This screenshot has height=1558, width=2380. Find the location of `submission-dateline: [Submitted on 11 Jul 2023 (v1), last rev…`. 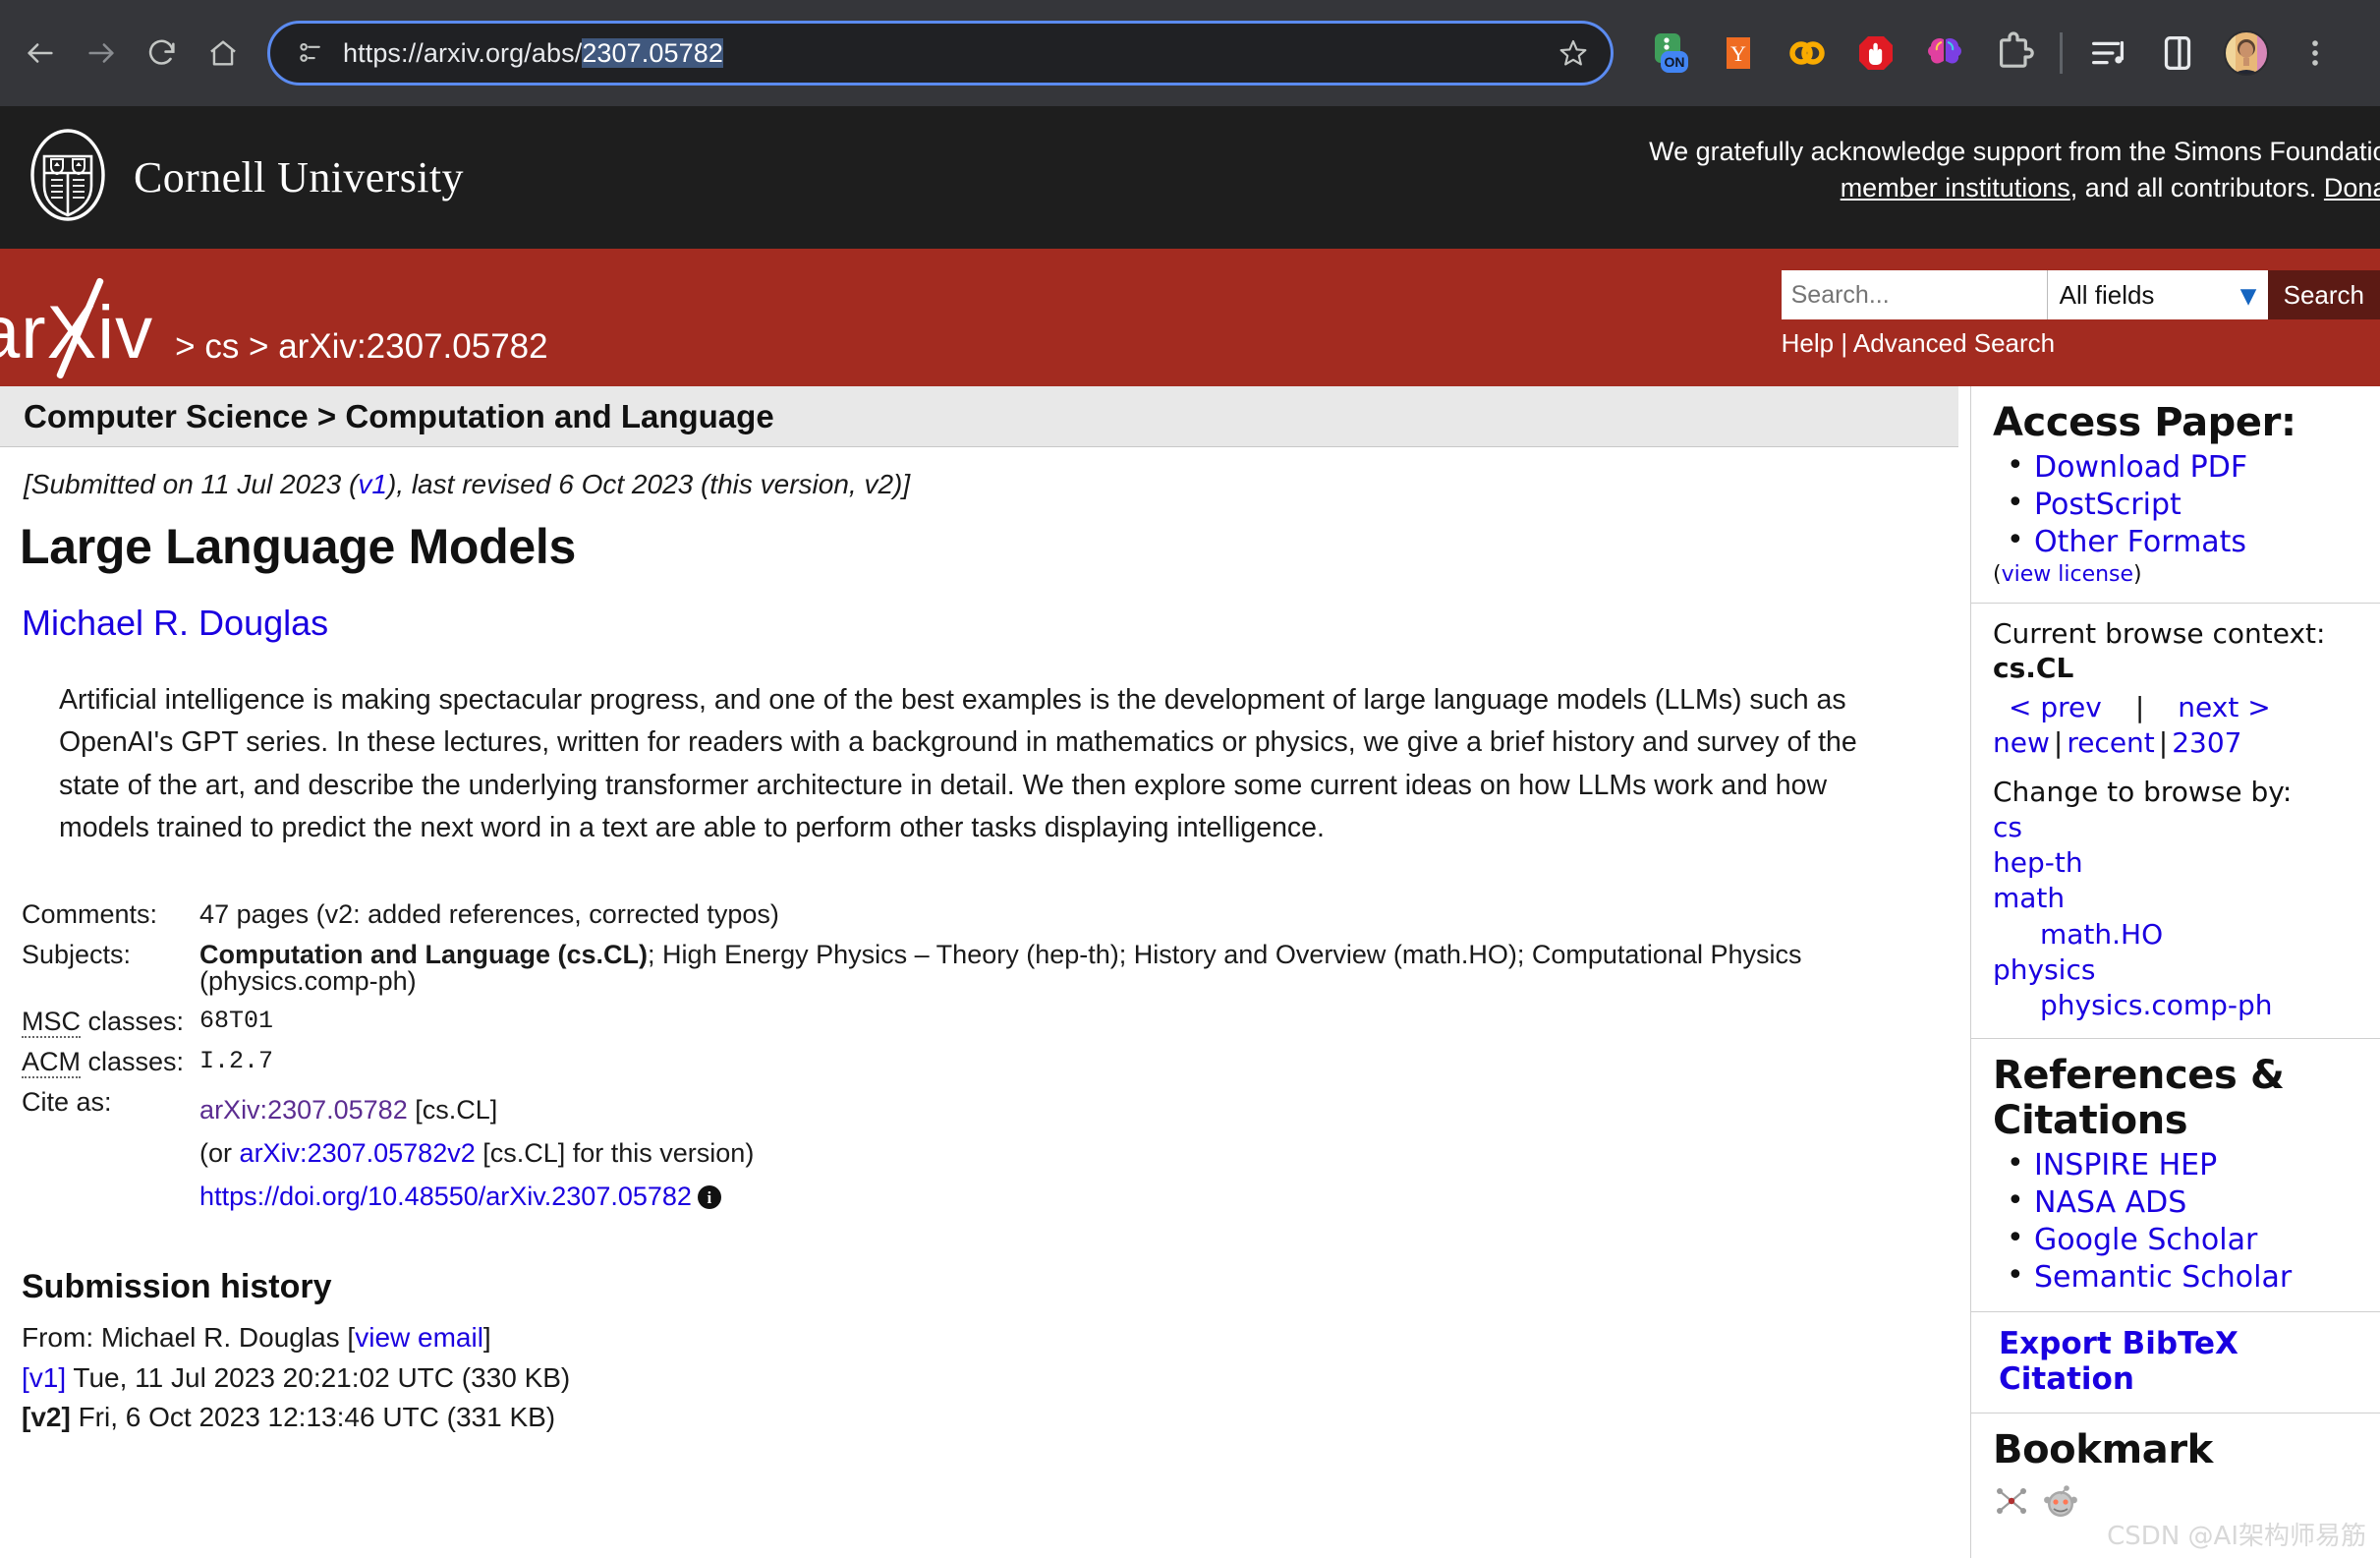

submission-dateline: [Submitted on 11 Jul 2023 (v1), last rev… is located at coordinates (991, 485).